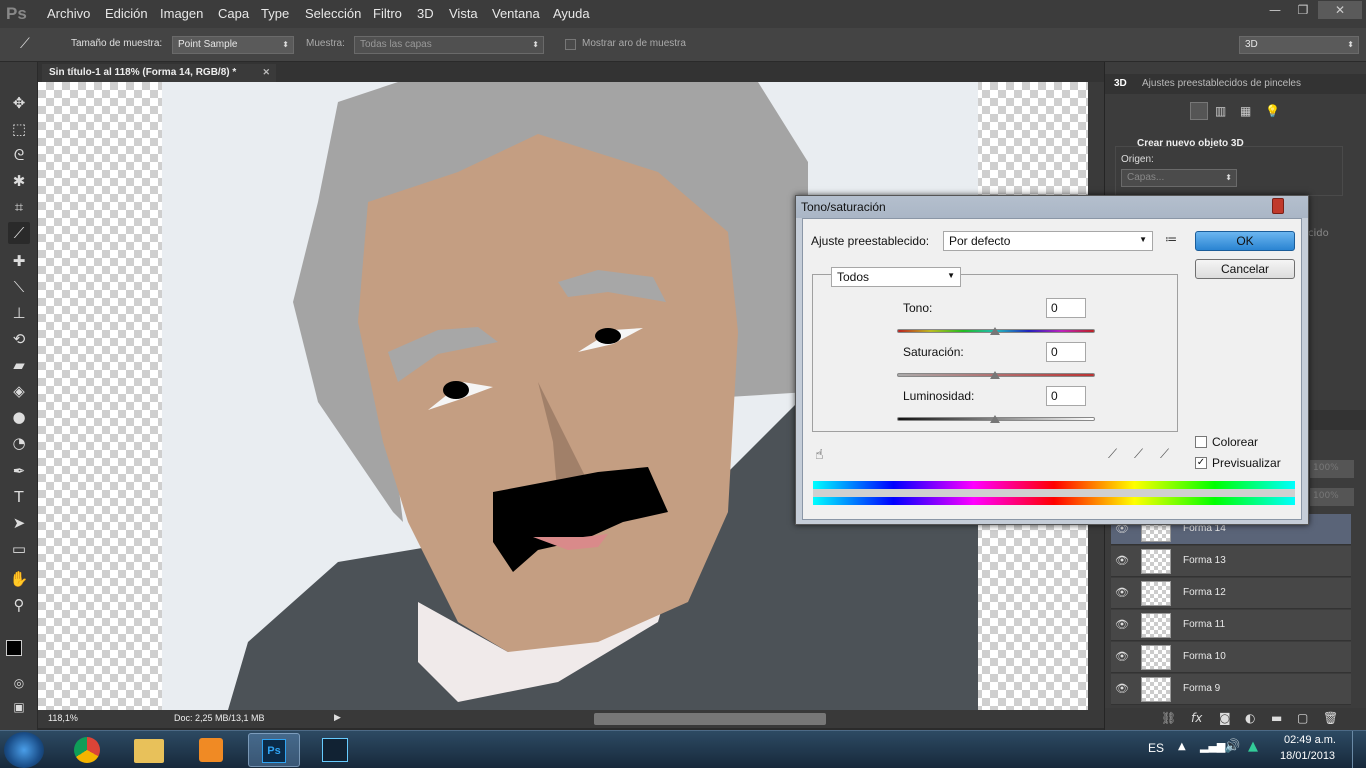 Image resolution: width=1366 pixels, height=768 pixels. What do you see at coordinates (19, 313) in the screenshot?
I see `stamp-tool-icon: ⊥` at bounding box center [19, 313].